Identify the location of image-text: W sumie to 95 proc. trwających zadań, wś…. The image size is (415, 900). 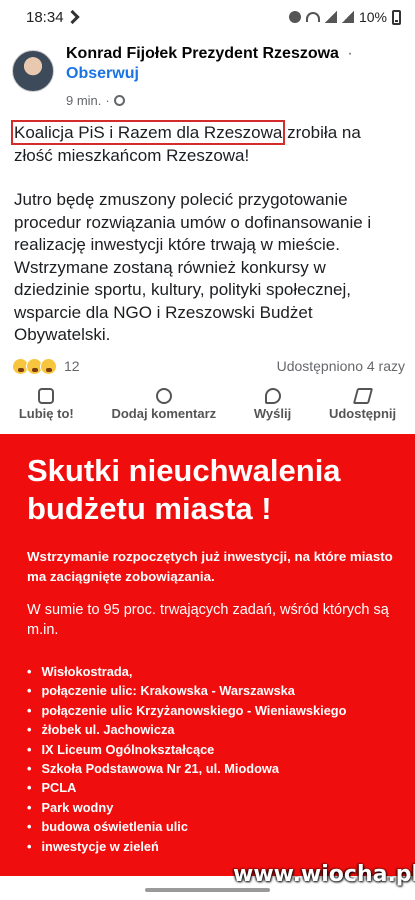
(208, 620).